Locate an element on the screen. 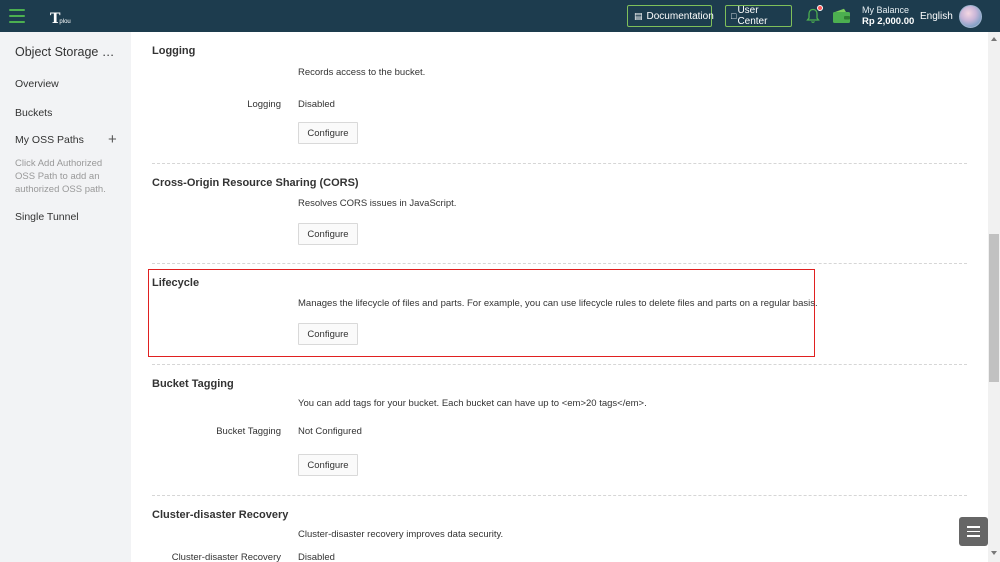 This screenshot has width=1000, height=562. cors-configure-button: Configure is located at coordinates (328, 234).